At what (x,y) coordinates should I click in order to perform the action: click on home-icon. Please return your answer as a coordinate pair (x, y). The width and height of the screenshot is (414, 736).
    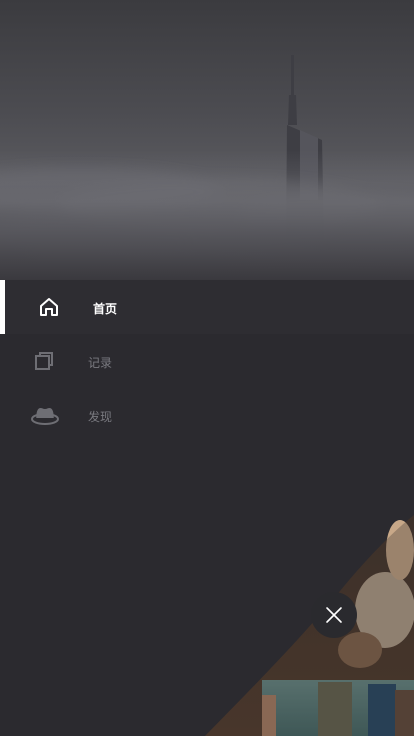
    Looking at the image, I should click on (49, 307).